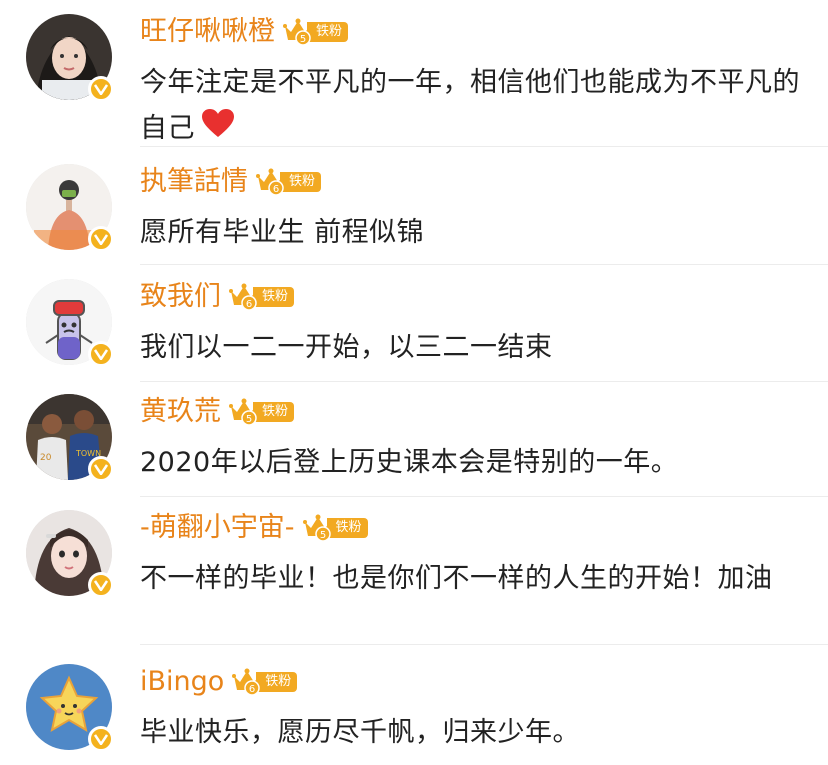 This screenshot has width=828, height=765. Describe the element at coordinates (470, 106) in the screenshot. I see `comment-text: 今年注定是不平凡的一年，相信他们也能成为不平凡的自己` at that location.